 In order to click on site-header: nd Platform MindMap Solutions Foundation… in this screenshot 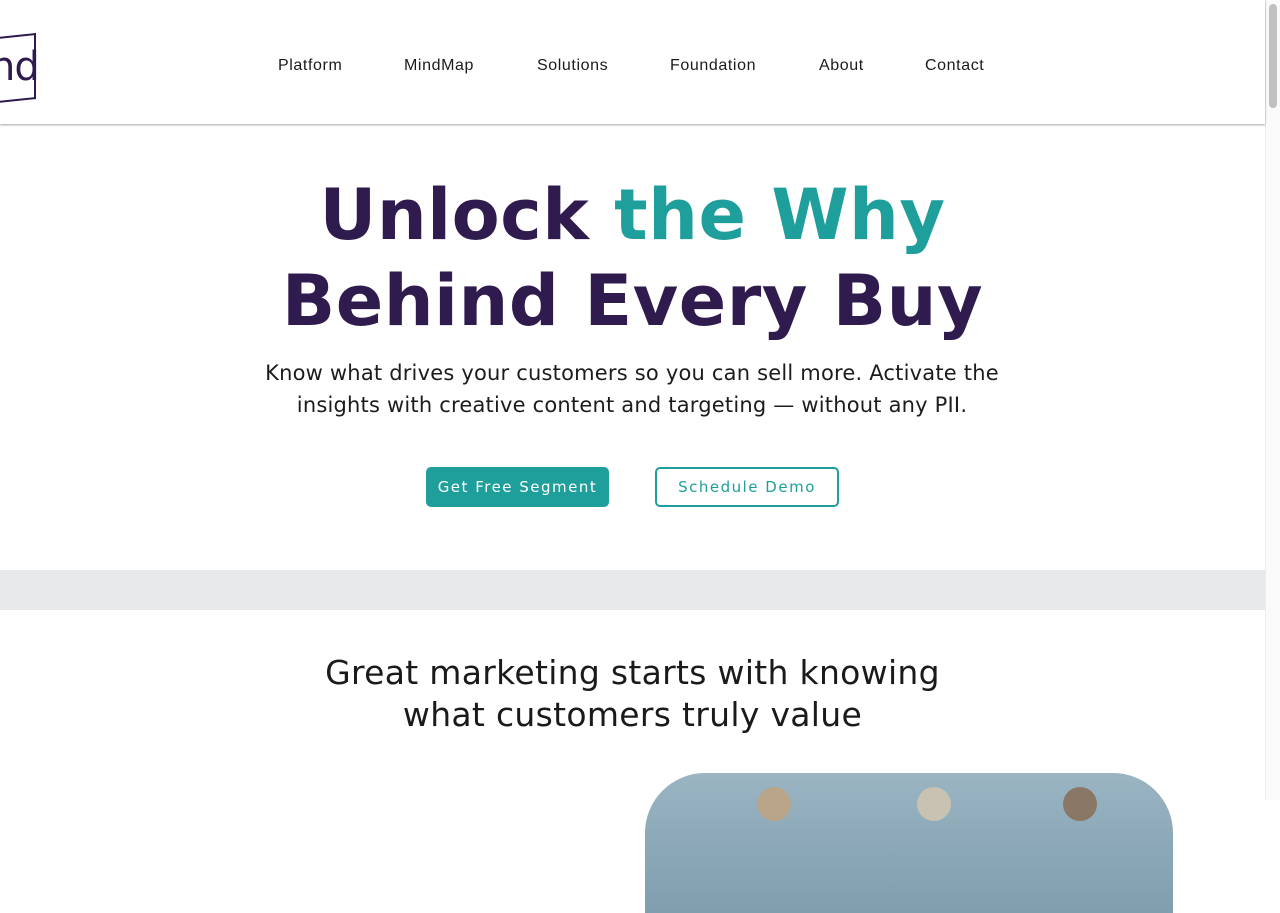, I will do `click(632, 62)`.